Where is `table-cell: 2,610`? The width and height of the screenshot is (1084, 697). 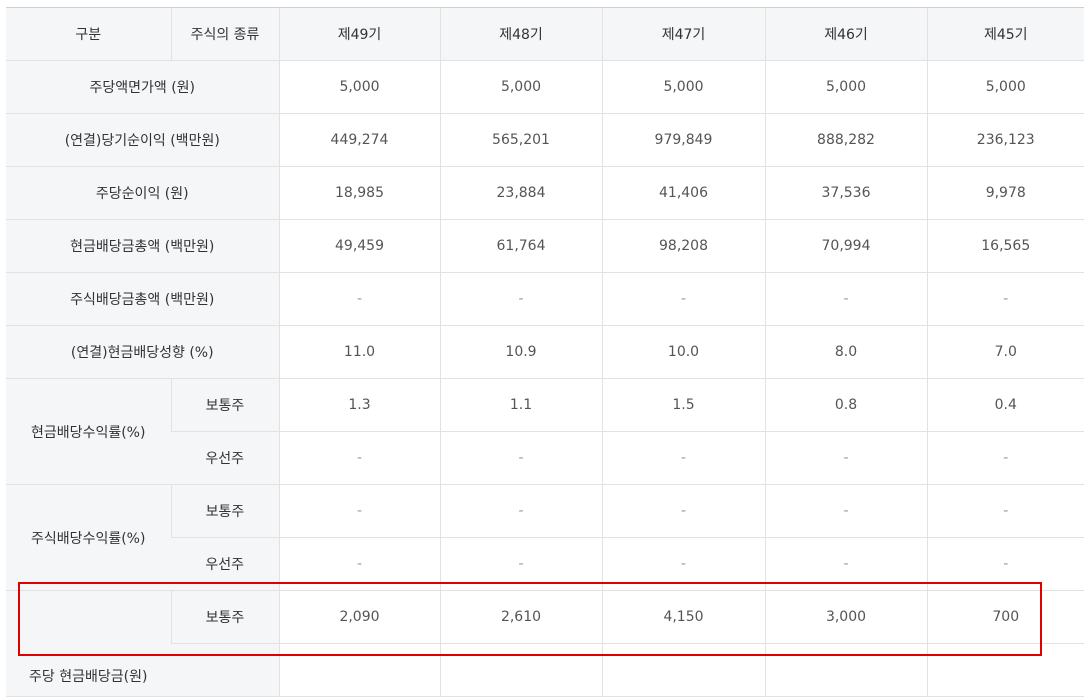 table-cell: 2,610 is located at coordinates (520, 617).